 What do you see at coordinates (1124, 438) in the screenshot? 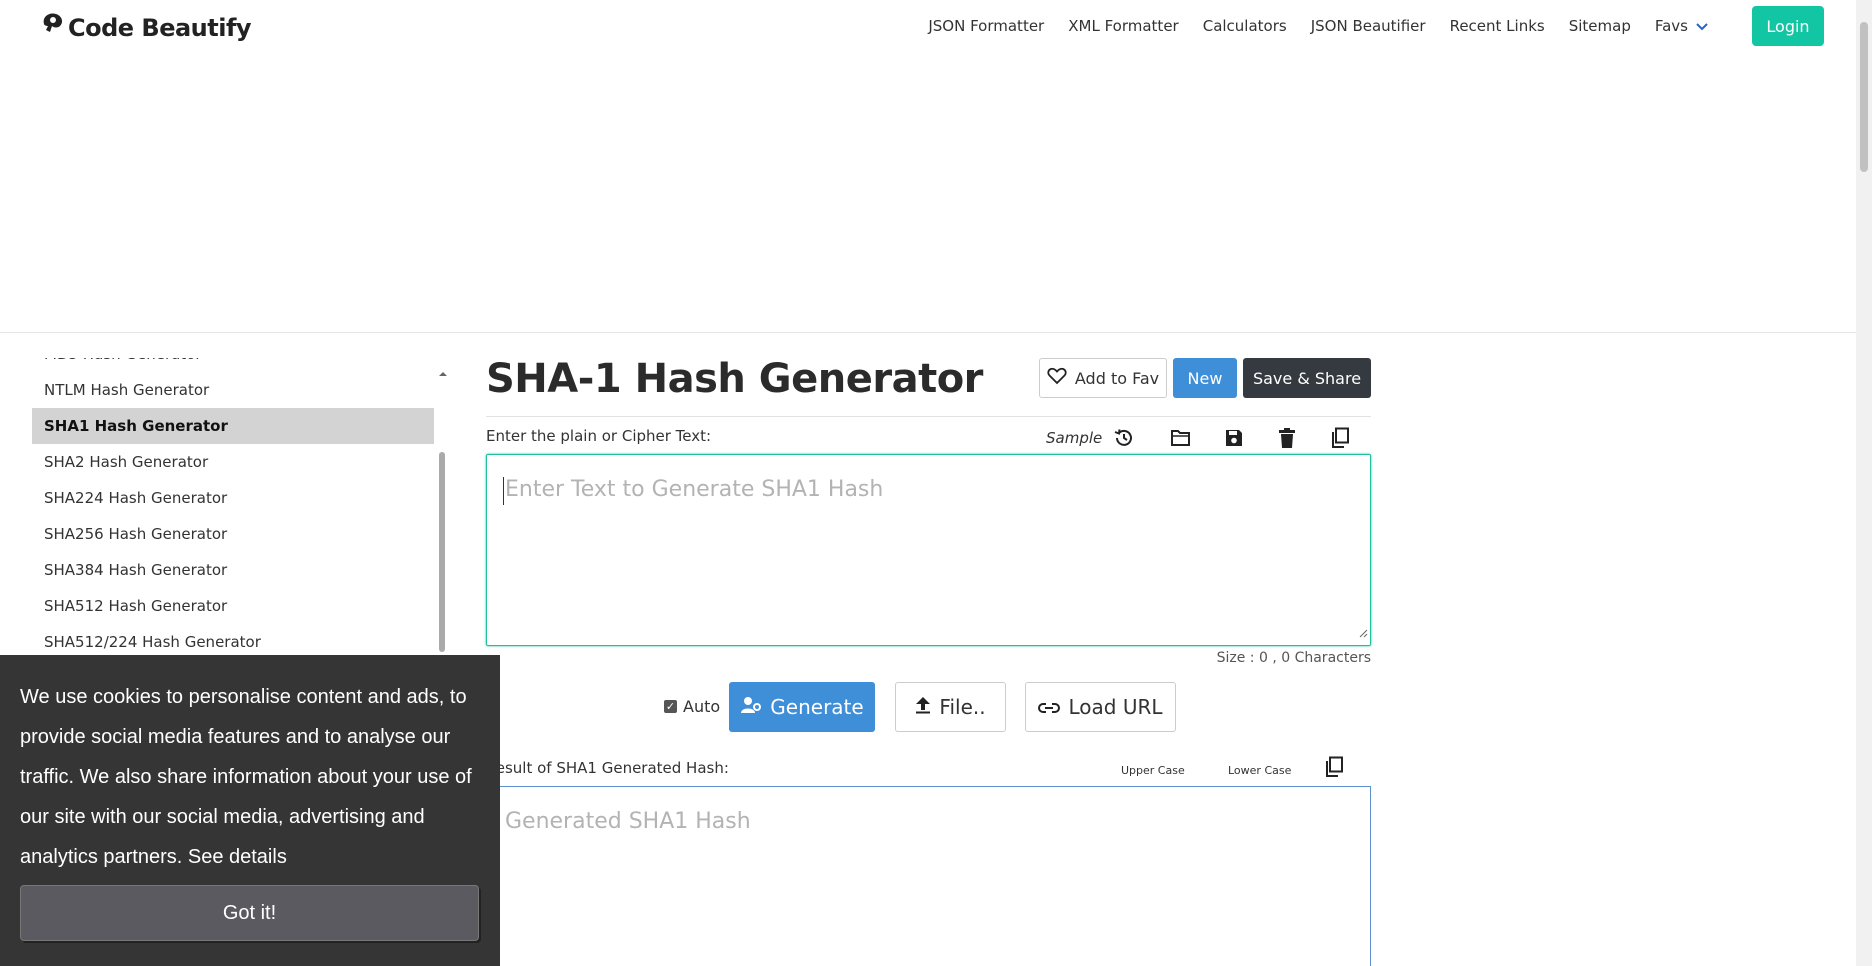
I see `history-icon` at bounding box center [1124, 438].